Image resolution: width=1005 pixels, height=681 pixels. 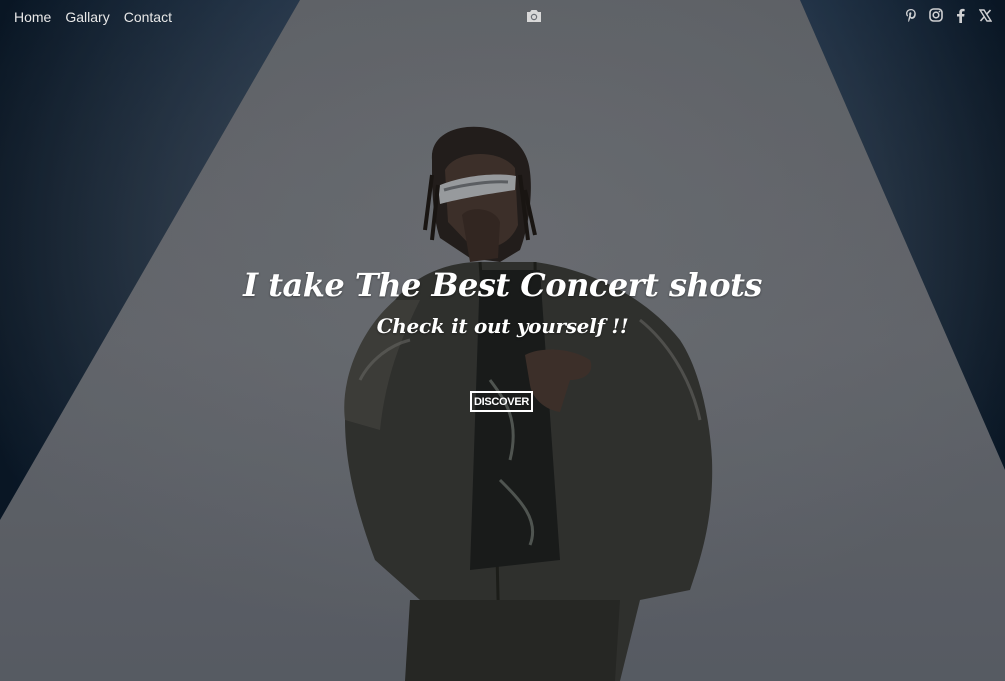 What do you see at coordinates (948, 15) in the screenshot?
I see `social-links` at bounding box center [948, 15].